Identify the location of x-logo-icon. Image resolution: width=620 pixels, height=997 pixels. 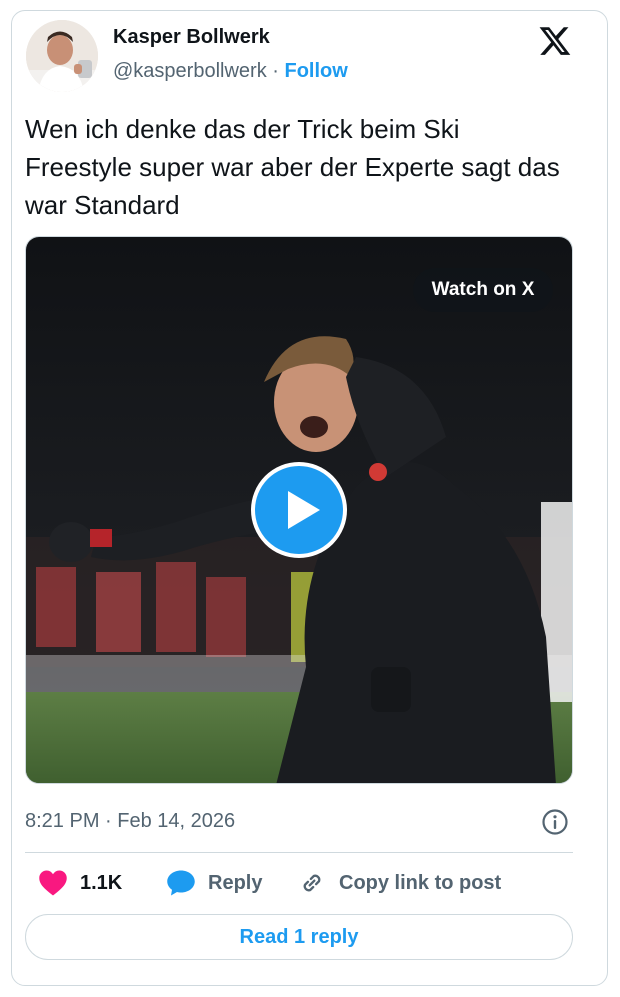
(555, 41).